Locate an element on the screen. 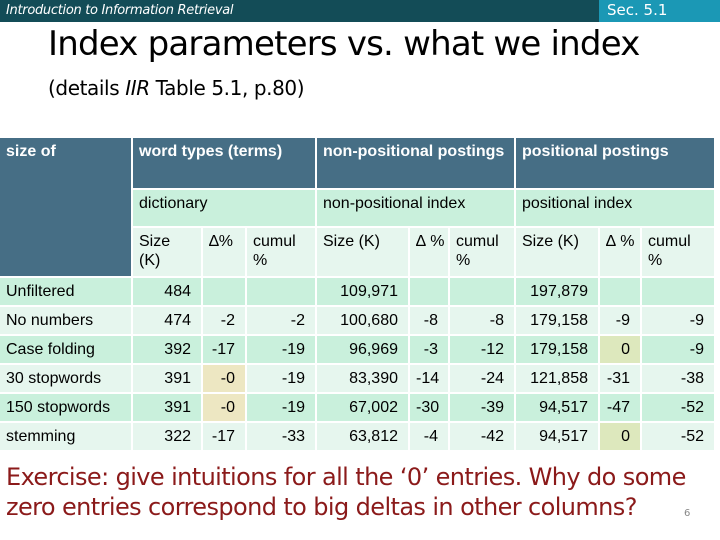 The image size is (720, 540). cell-dict-delta is located at coordinates (224, 291).